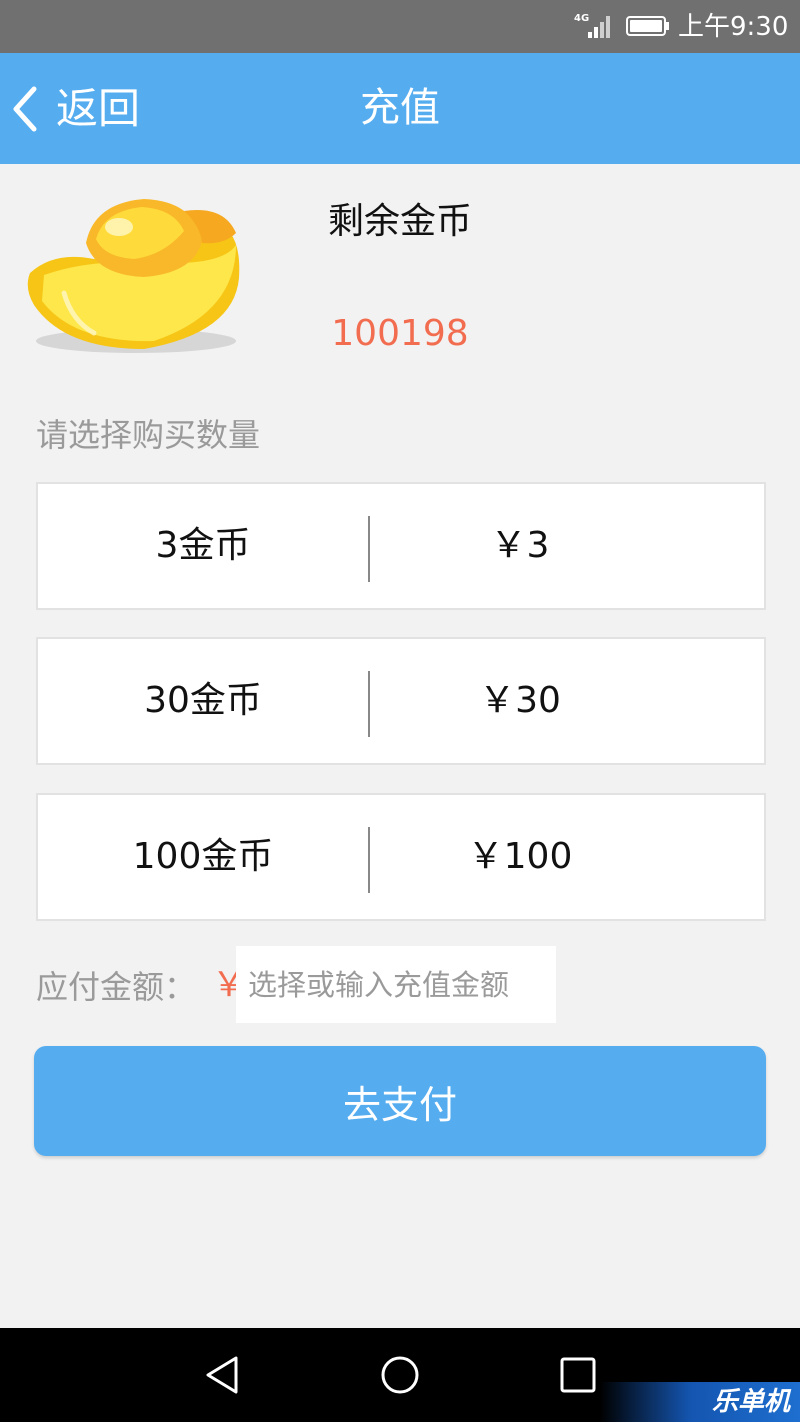 This screenshot has height=1422, width=800. What do you see at coordinates (203, 545) in the screenshot?
I see `option-coins: 3金币` at bounding box center [203, 545].